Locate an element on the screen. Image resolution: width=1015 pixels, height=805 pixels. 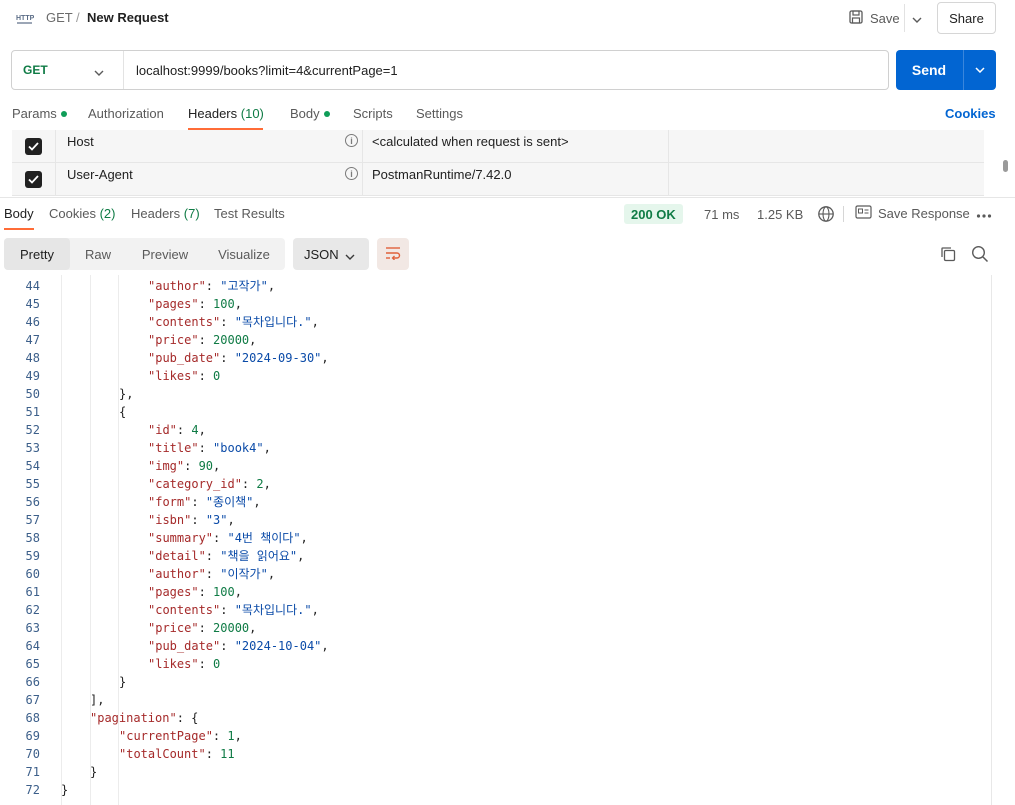
method-value: GET is located at coordinates (35, 70).